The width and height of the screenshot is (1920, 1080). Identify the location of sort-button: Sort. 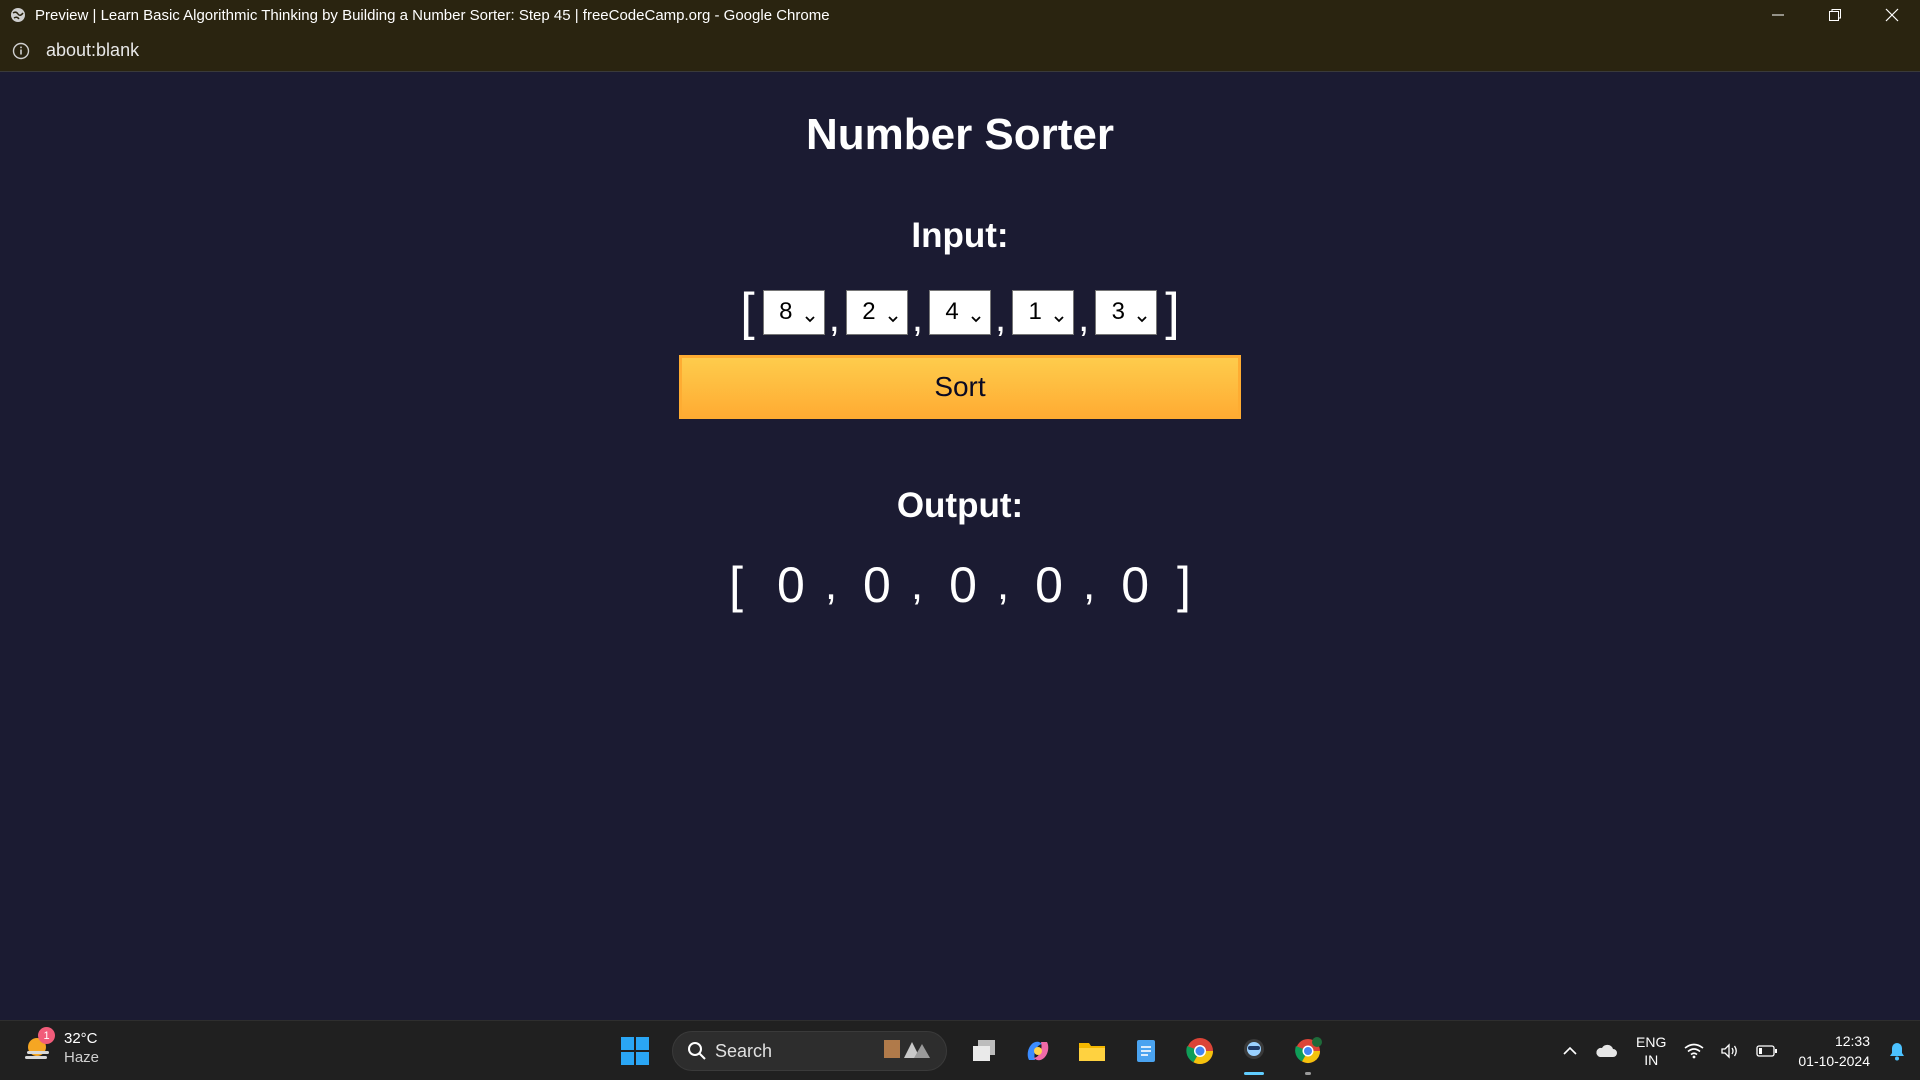
(960, 387).